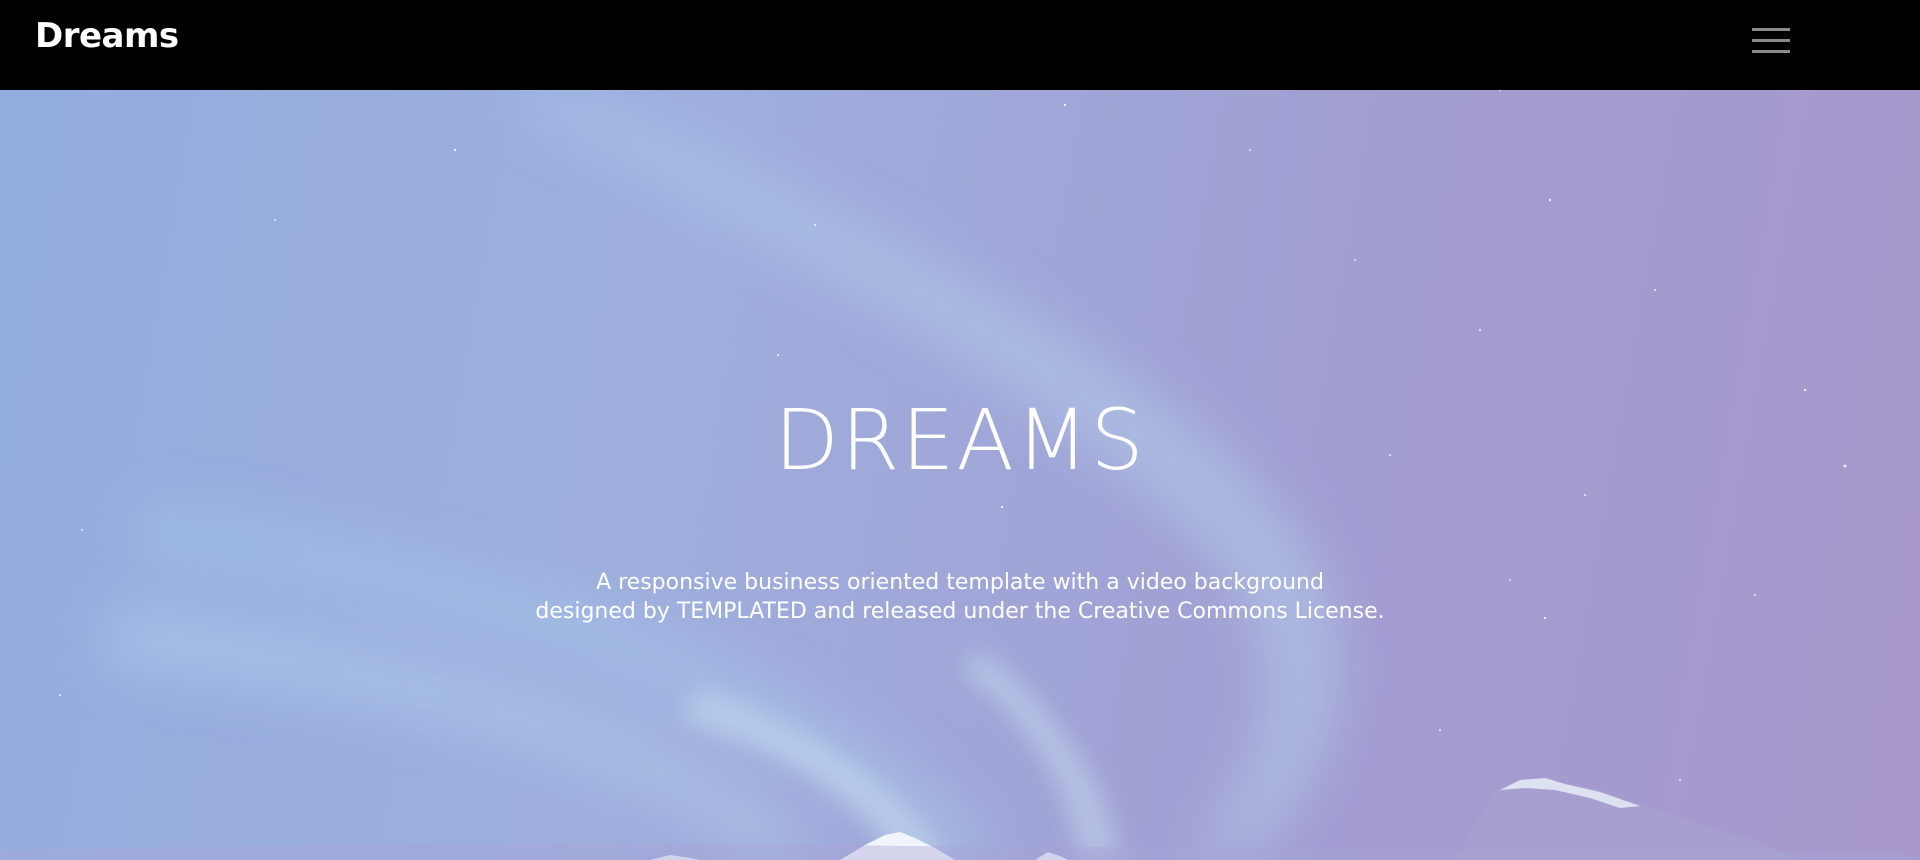  I want to click on hamburger-menu-icon, so click(1771, 42).